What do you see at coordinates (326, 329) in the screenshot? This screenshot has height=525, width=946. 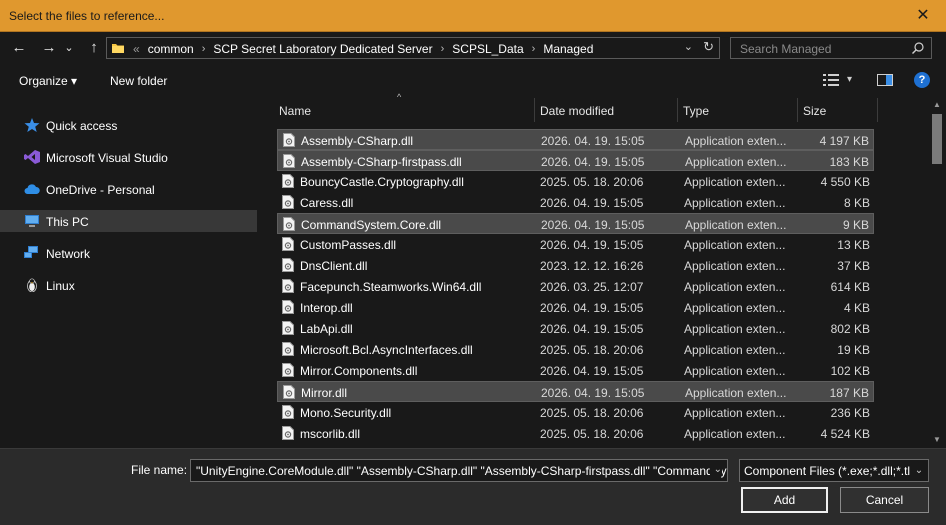 I see `file-name: LabApi.dll` at bounding box center [326, 329].